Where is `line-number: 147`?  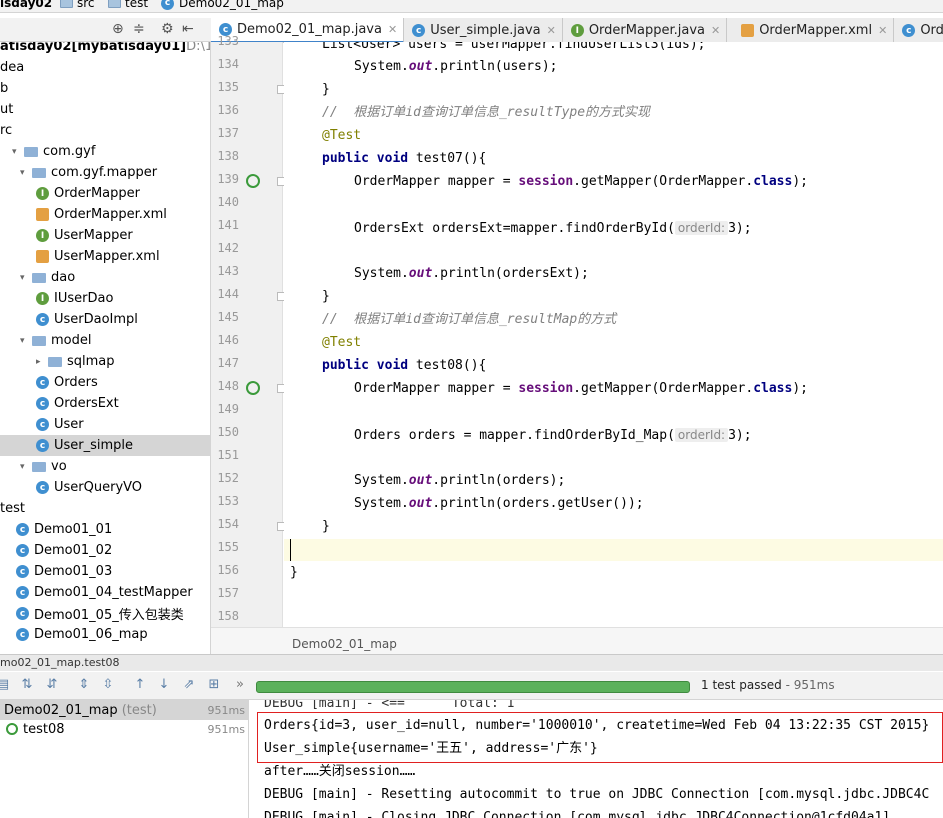
line-number: 147 is located at coordinates (228, 363).